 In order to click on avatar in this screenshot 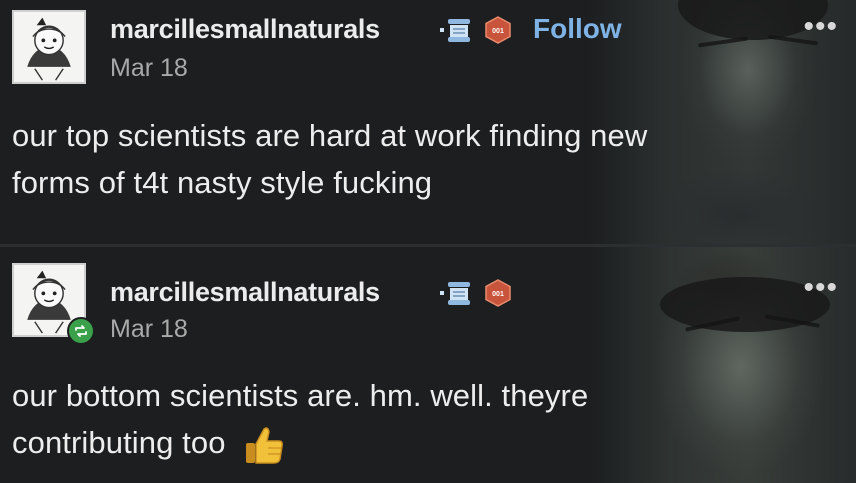, I will do `click(49, 47)`.